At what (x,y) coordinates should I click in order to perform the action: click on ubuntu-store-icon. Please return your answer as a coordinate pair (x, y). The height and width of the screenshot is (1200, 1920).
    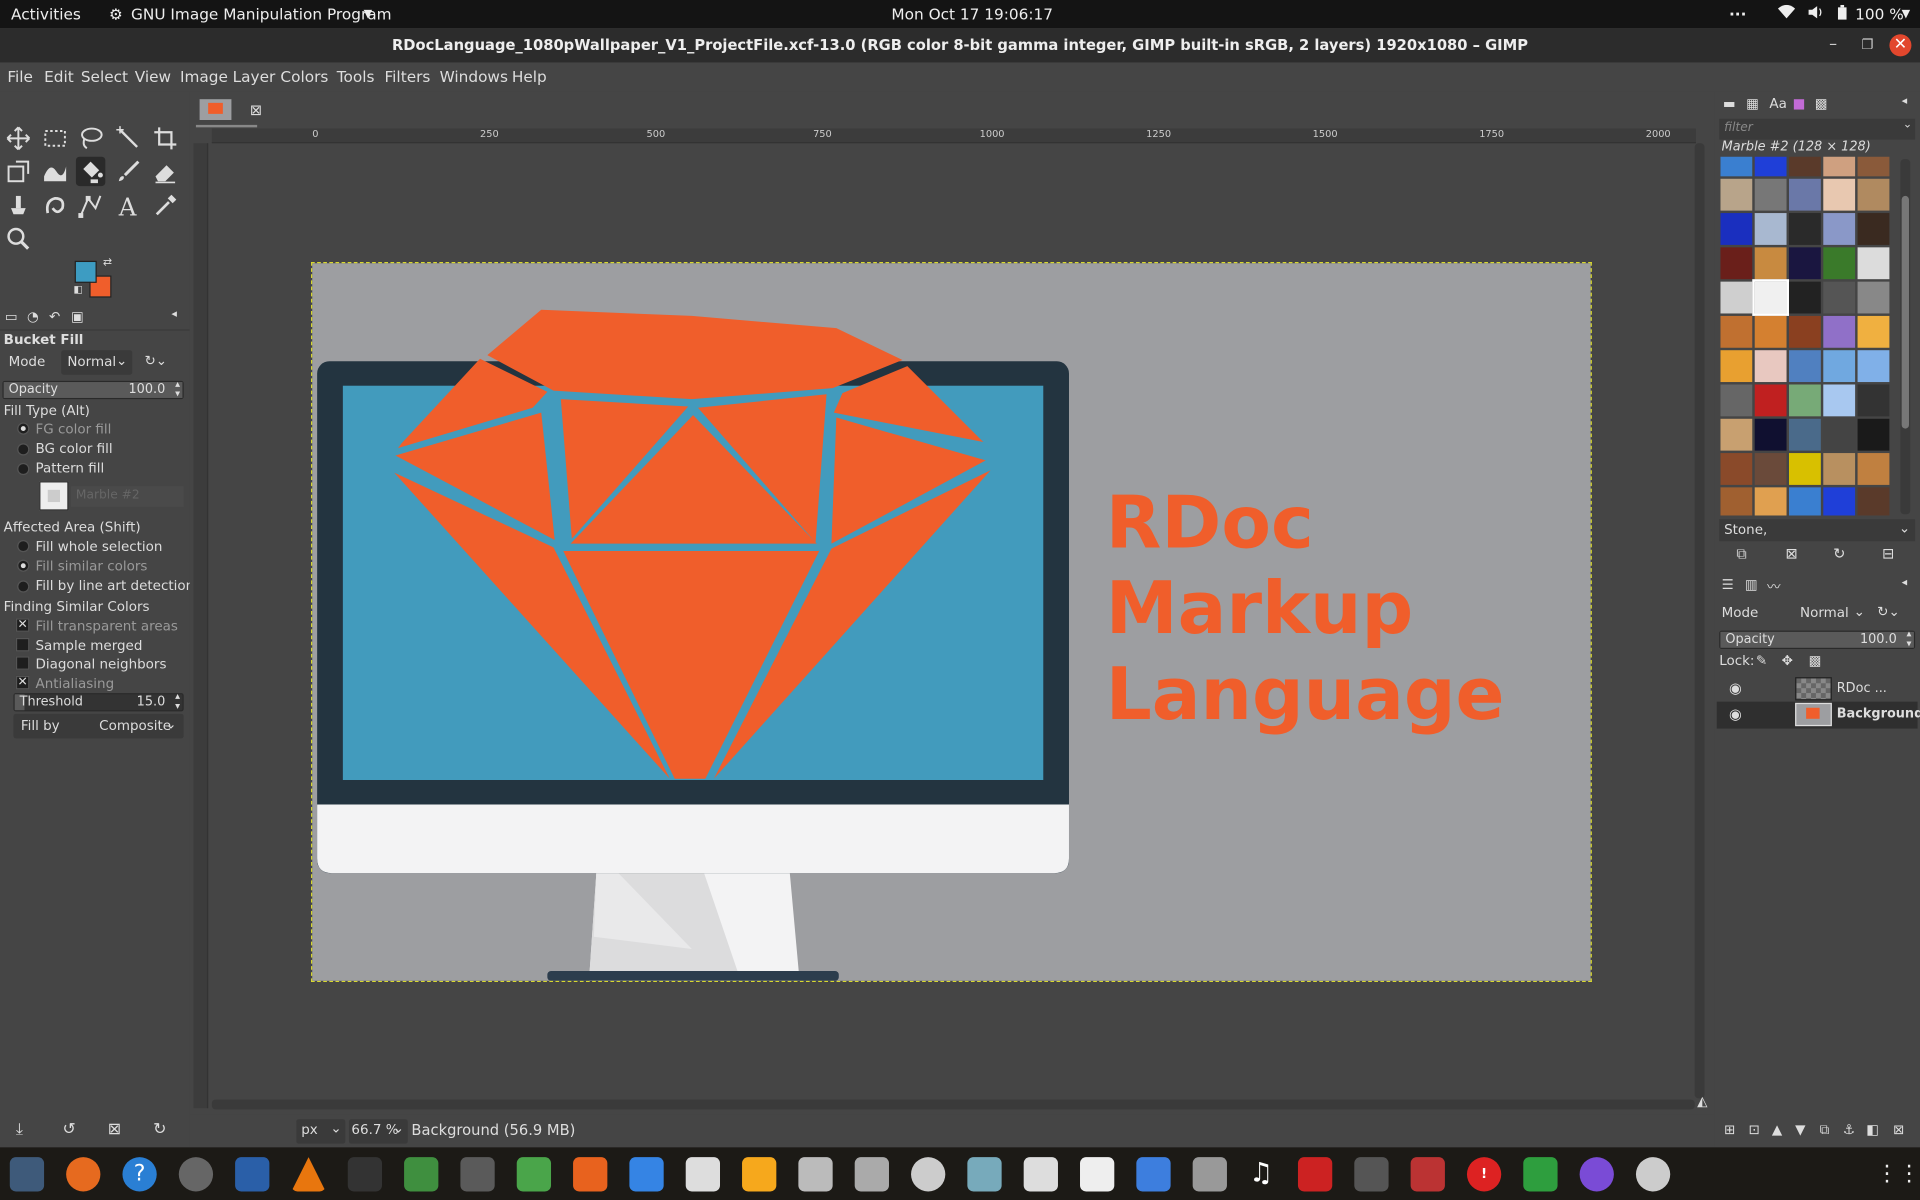
    Looking at the image, I should click on (1653, 1174).